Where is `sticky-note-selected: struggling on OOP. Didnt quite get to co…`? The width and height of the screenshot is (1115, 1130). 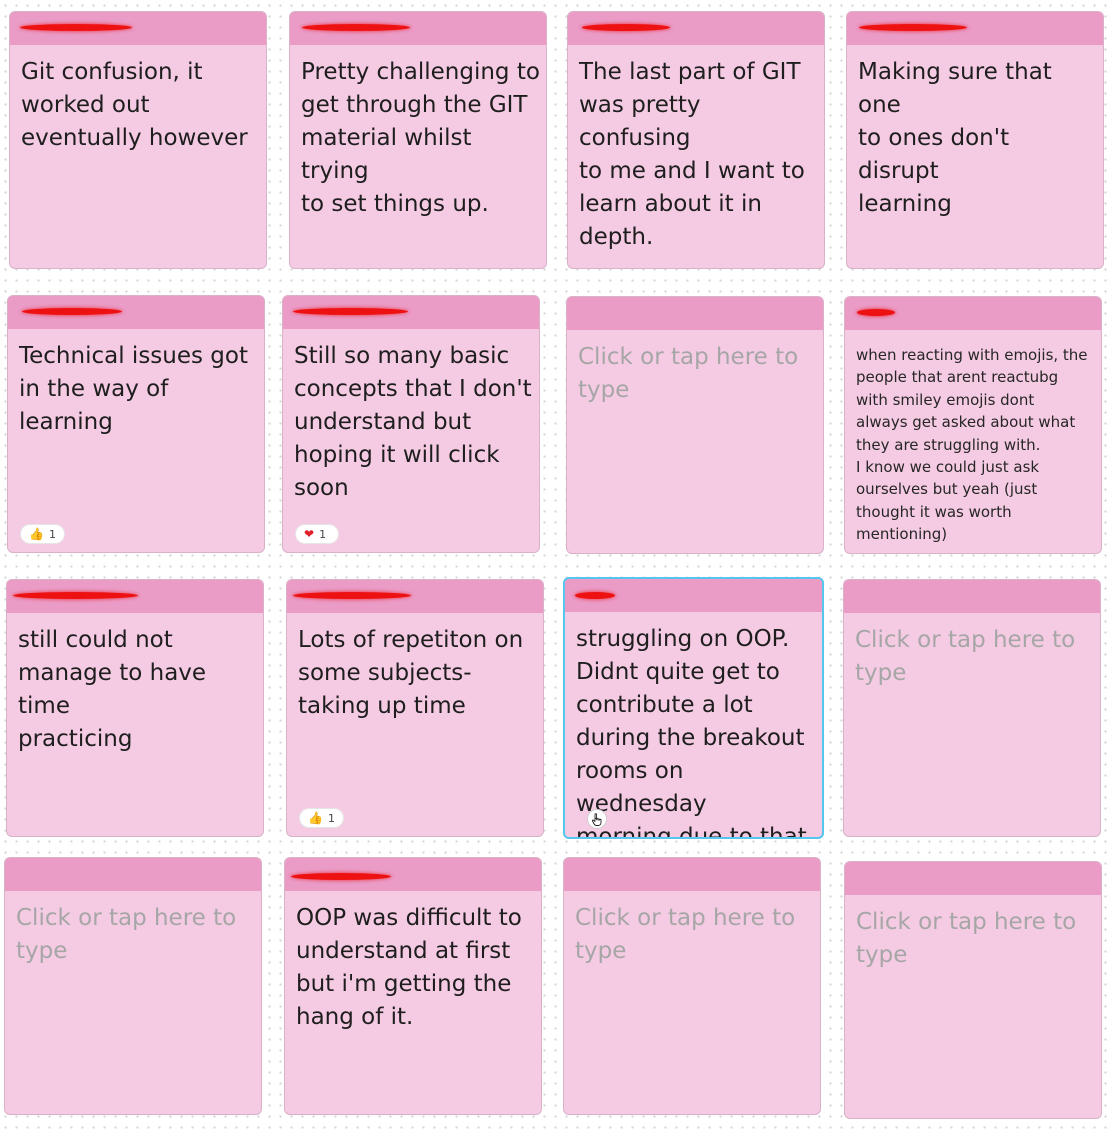 sticky-note-selected: struggling on OOP. Didnt quite get to co… is located at coordinates (693, 708).